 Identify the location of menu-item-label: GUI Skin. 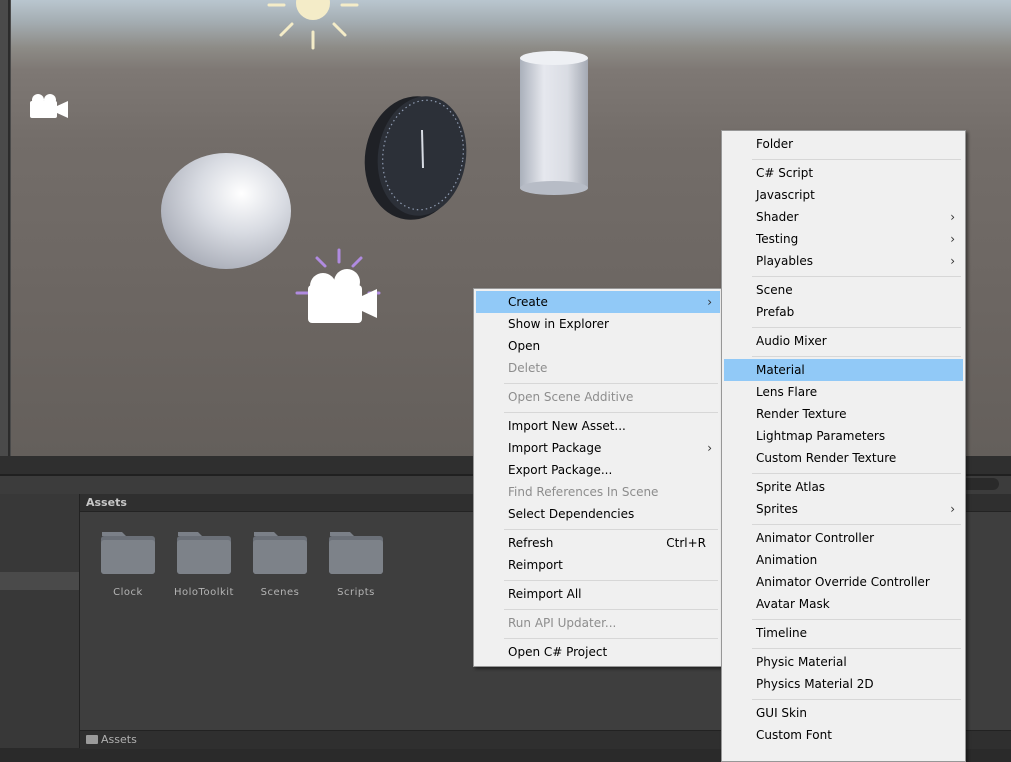
(781, 713).